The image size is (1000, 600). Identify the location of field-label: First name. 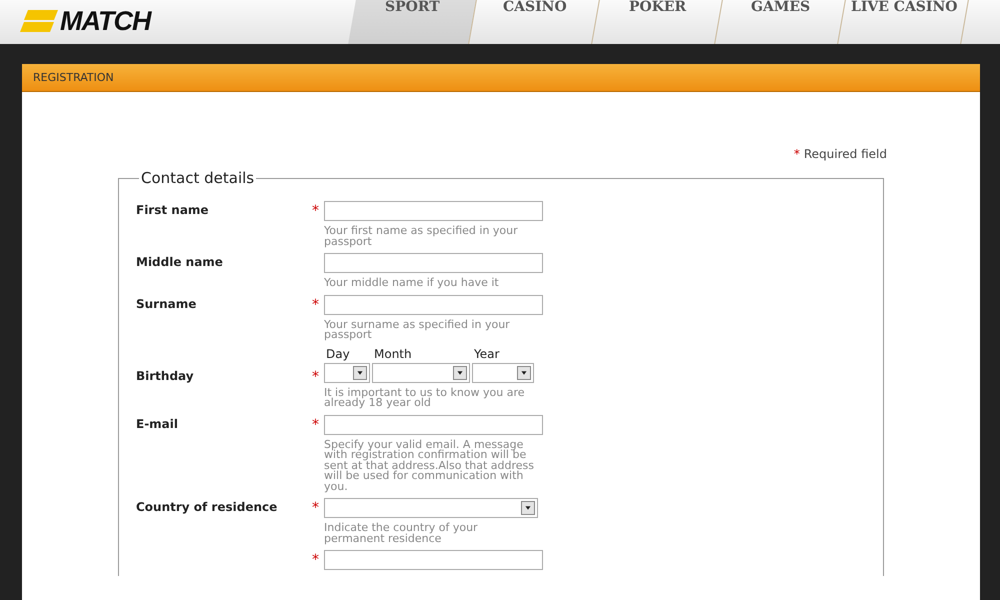
(173, 210).